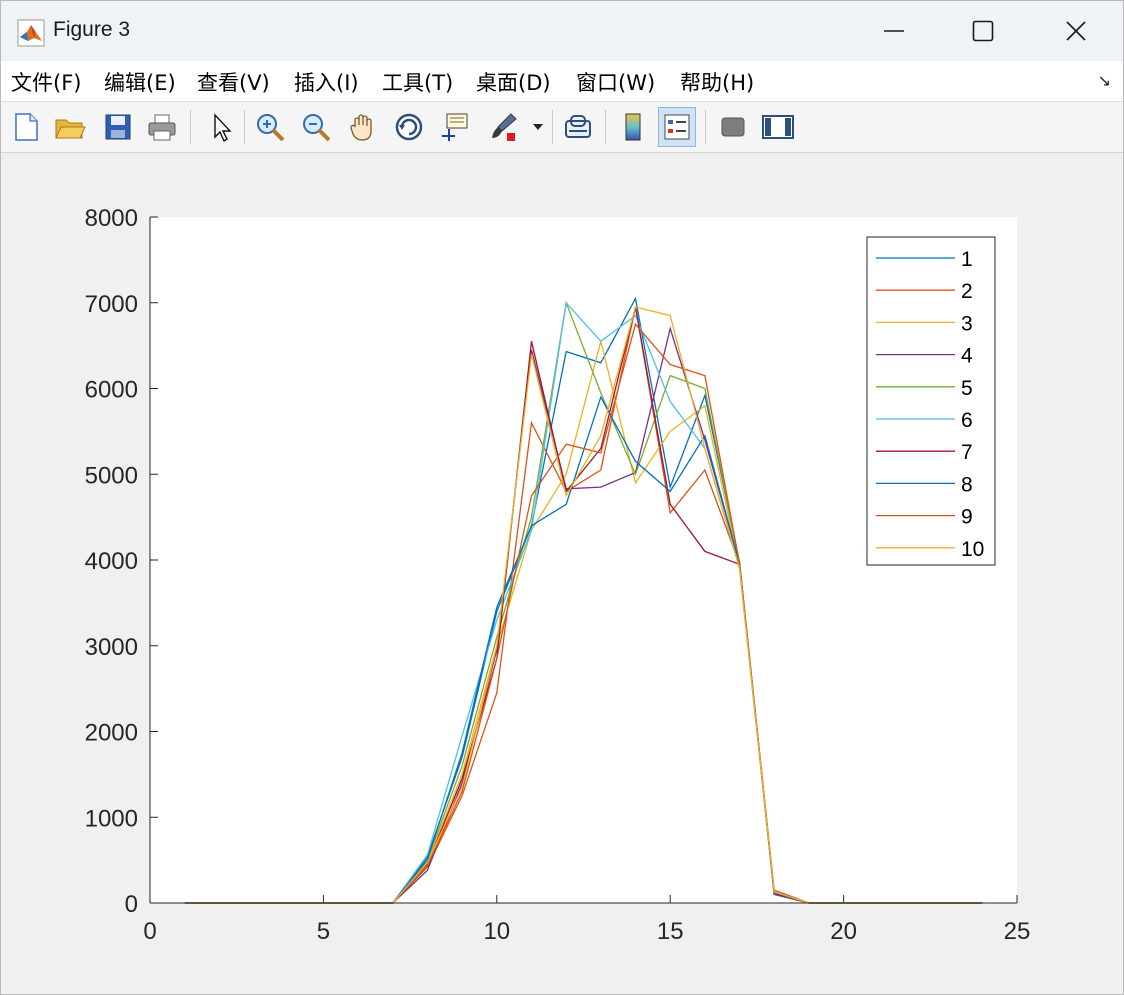  What do you see at coordinates (111, 218) in the screenshot?
I see `y-tick-label: 8000` at bounding box center [111, 218].